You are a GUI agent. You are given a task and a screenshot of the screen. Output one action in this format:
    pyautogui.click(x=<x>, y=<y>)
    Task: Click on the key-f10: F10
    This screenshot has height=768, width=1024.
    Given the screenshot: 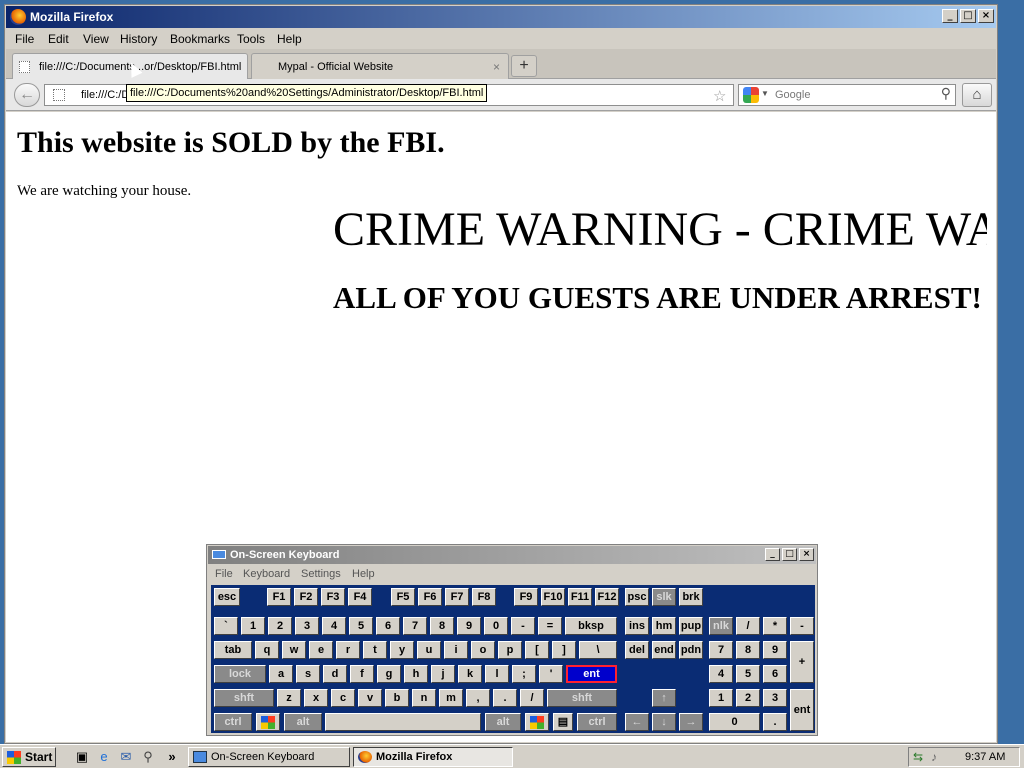 What is the action you would take?
    pyautogui.click(x=553, y=597)
    